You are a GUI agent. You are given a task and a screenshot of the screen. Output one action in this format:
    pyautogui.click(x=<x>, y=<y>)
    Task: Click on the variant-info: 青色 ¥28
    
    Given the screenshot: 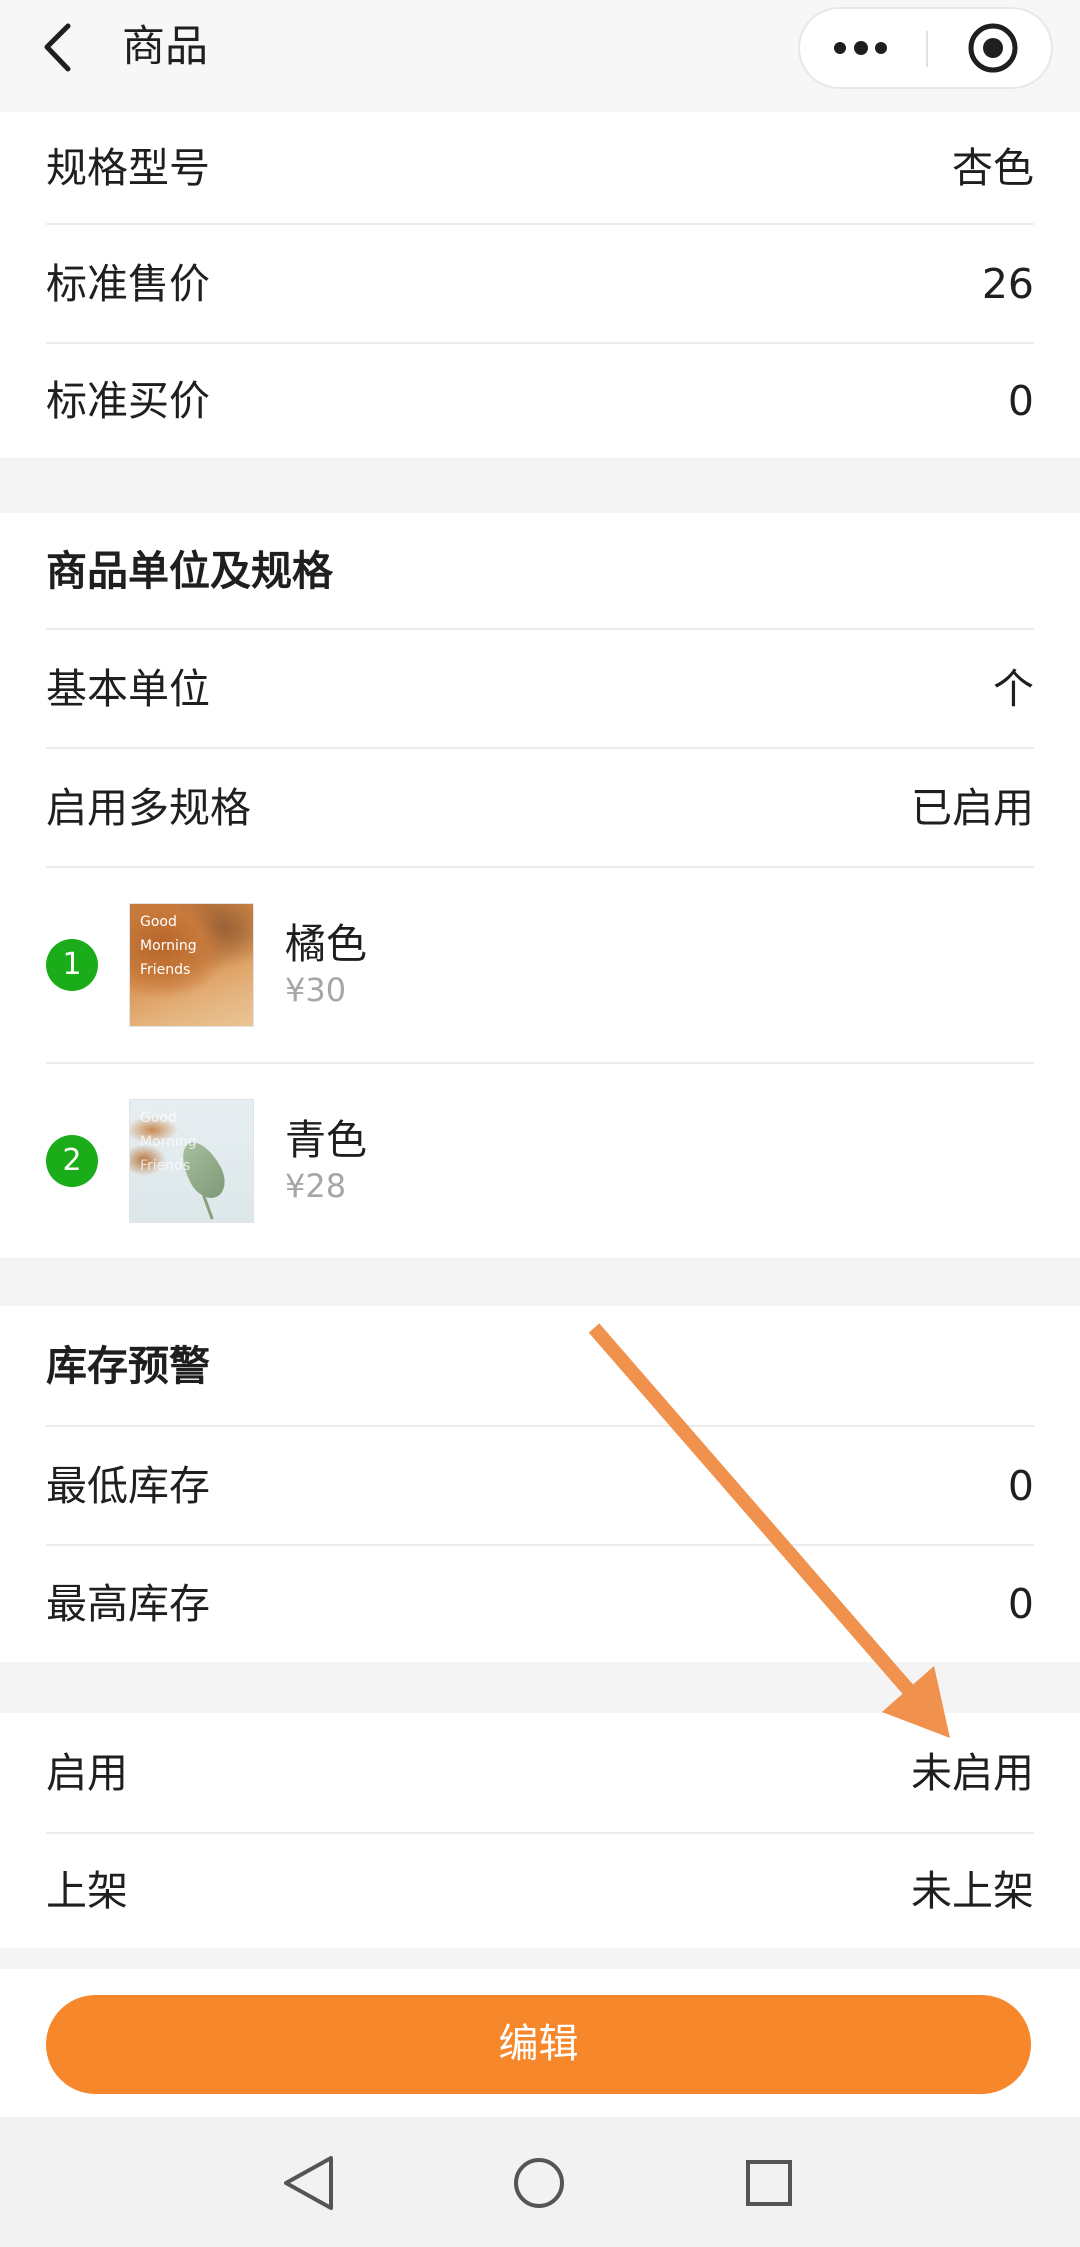 What is the action you would take?
    pyautogui.click(x=326, y=1161)
    